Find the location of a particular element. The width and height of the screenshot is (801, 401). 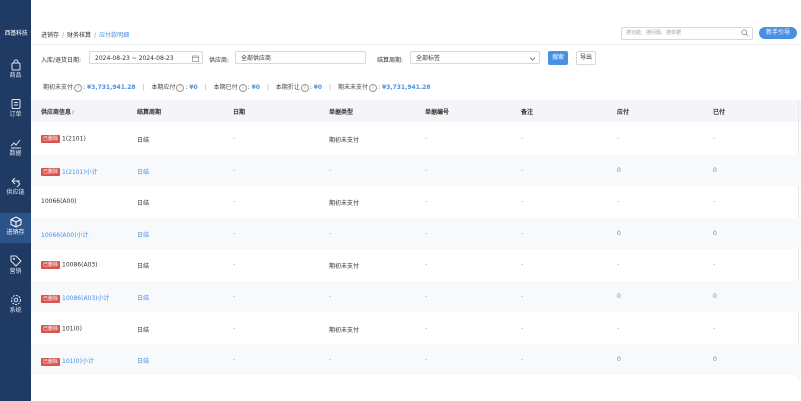

column-header-note: 备注 is located at coordinates (527, 112).